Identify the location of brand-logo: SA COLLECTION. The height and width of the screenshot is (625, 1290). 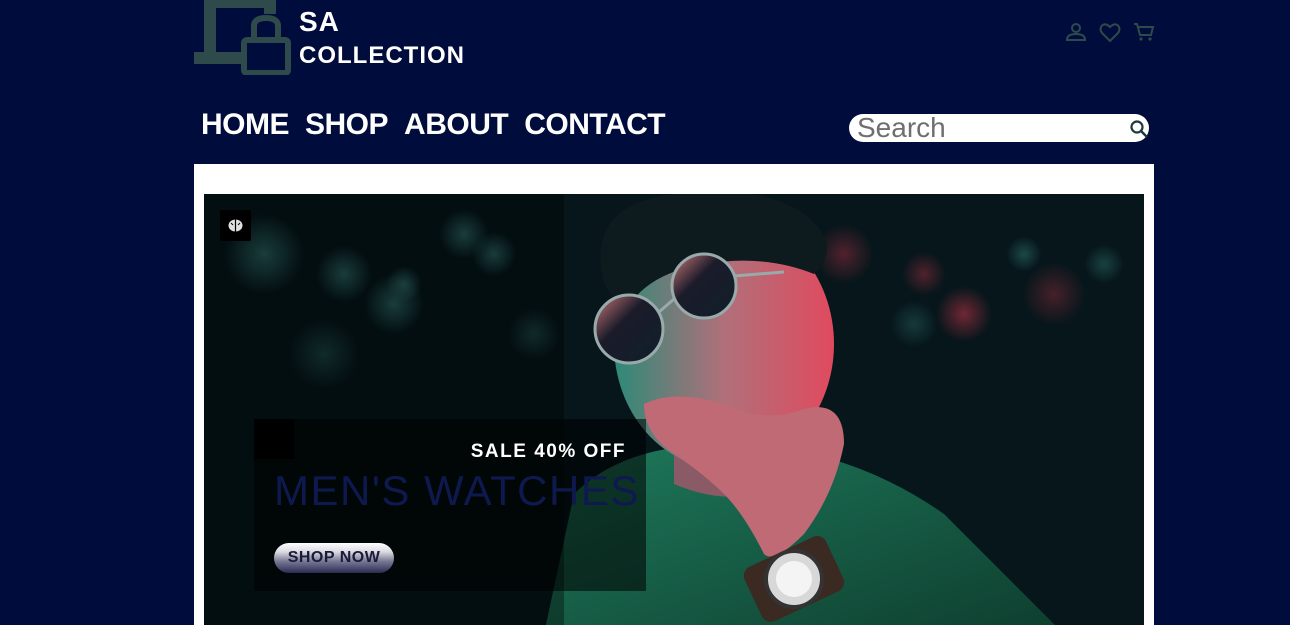
(339, 40).